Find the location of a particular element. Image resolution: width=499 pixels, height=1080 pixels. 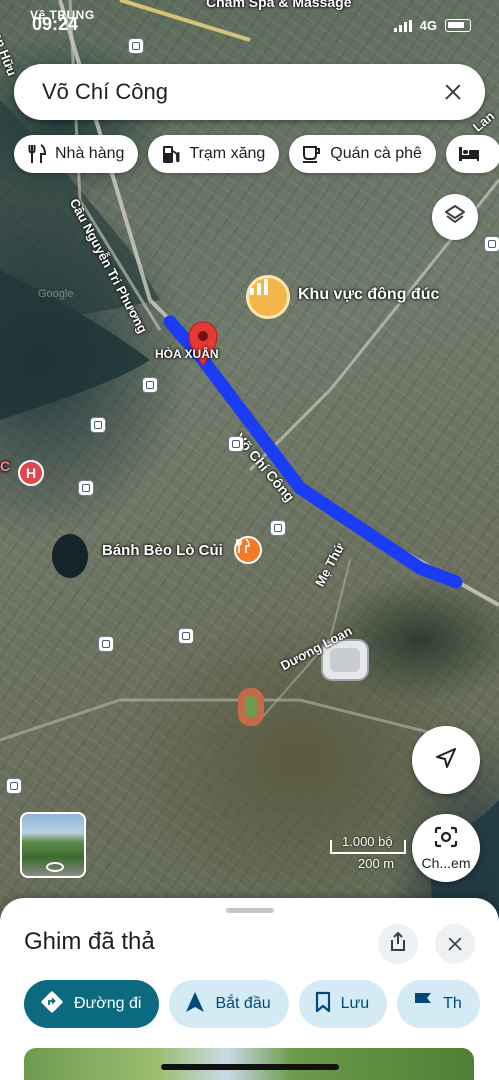

fork-knife-icon is located at coordinates (37, 154).